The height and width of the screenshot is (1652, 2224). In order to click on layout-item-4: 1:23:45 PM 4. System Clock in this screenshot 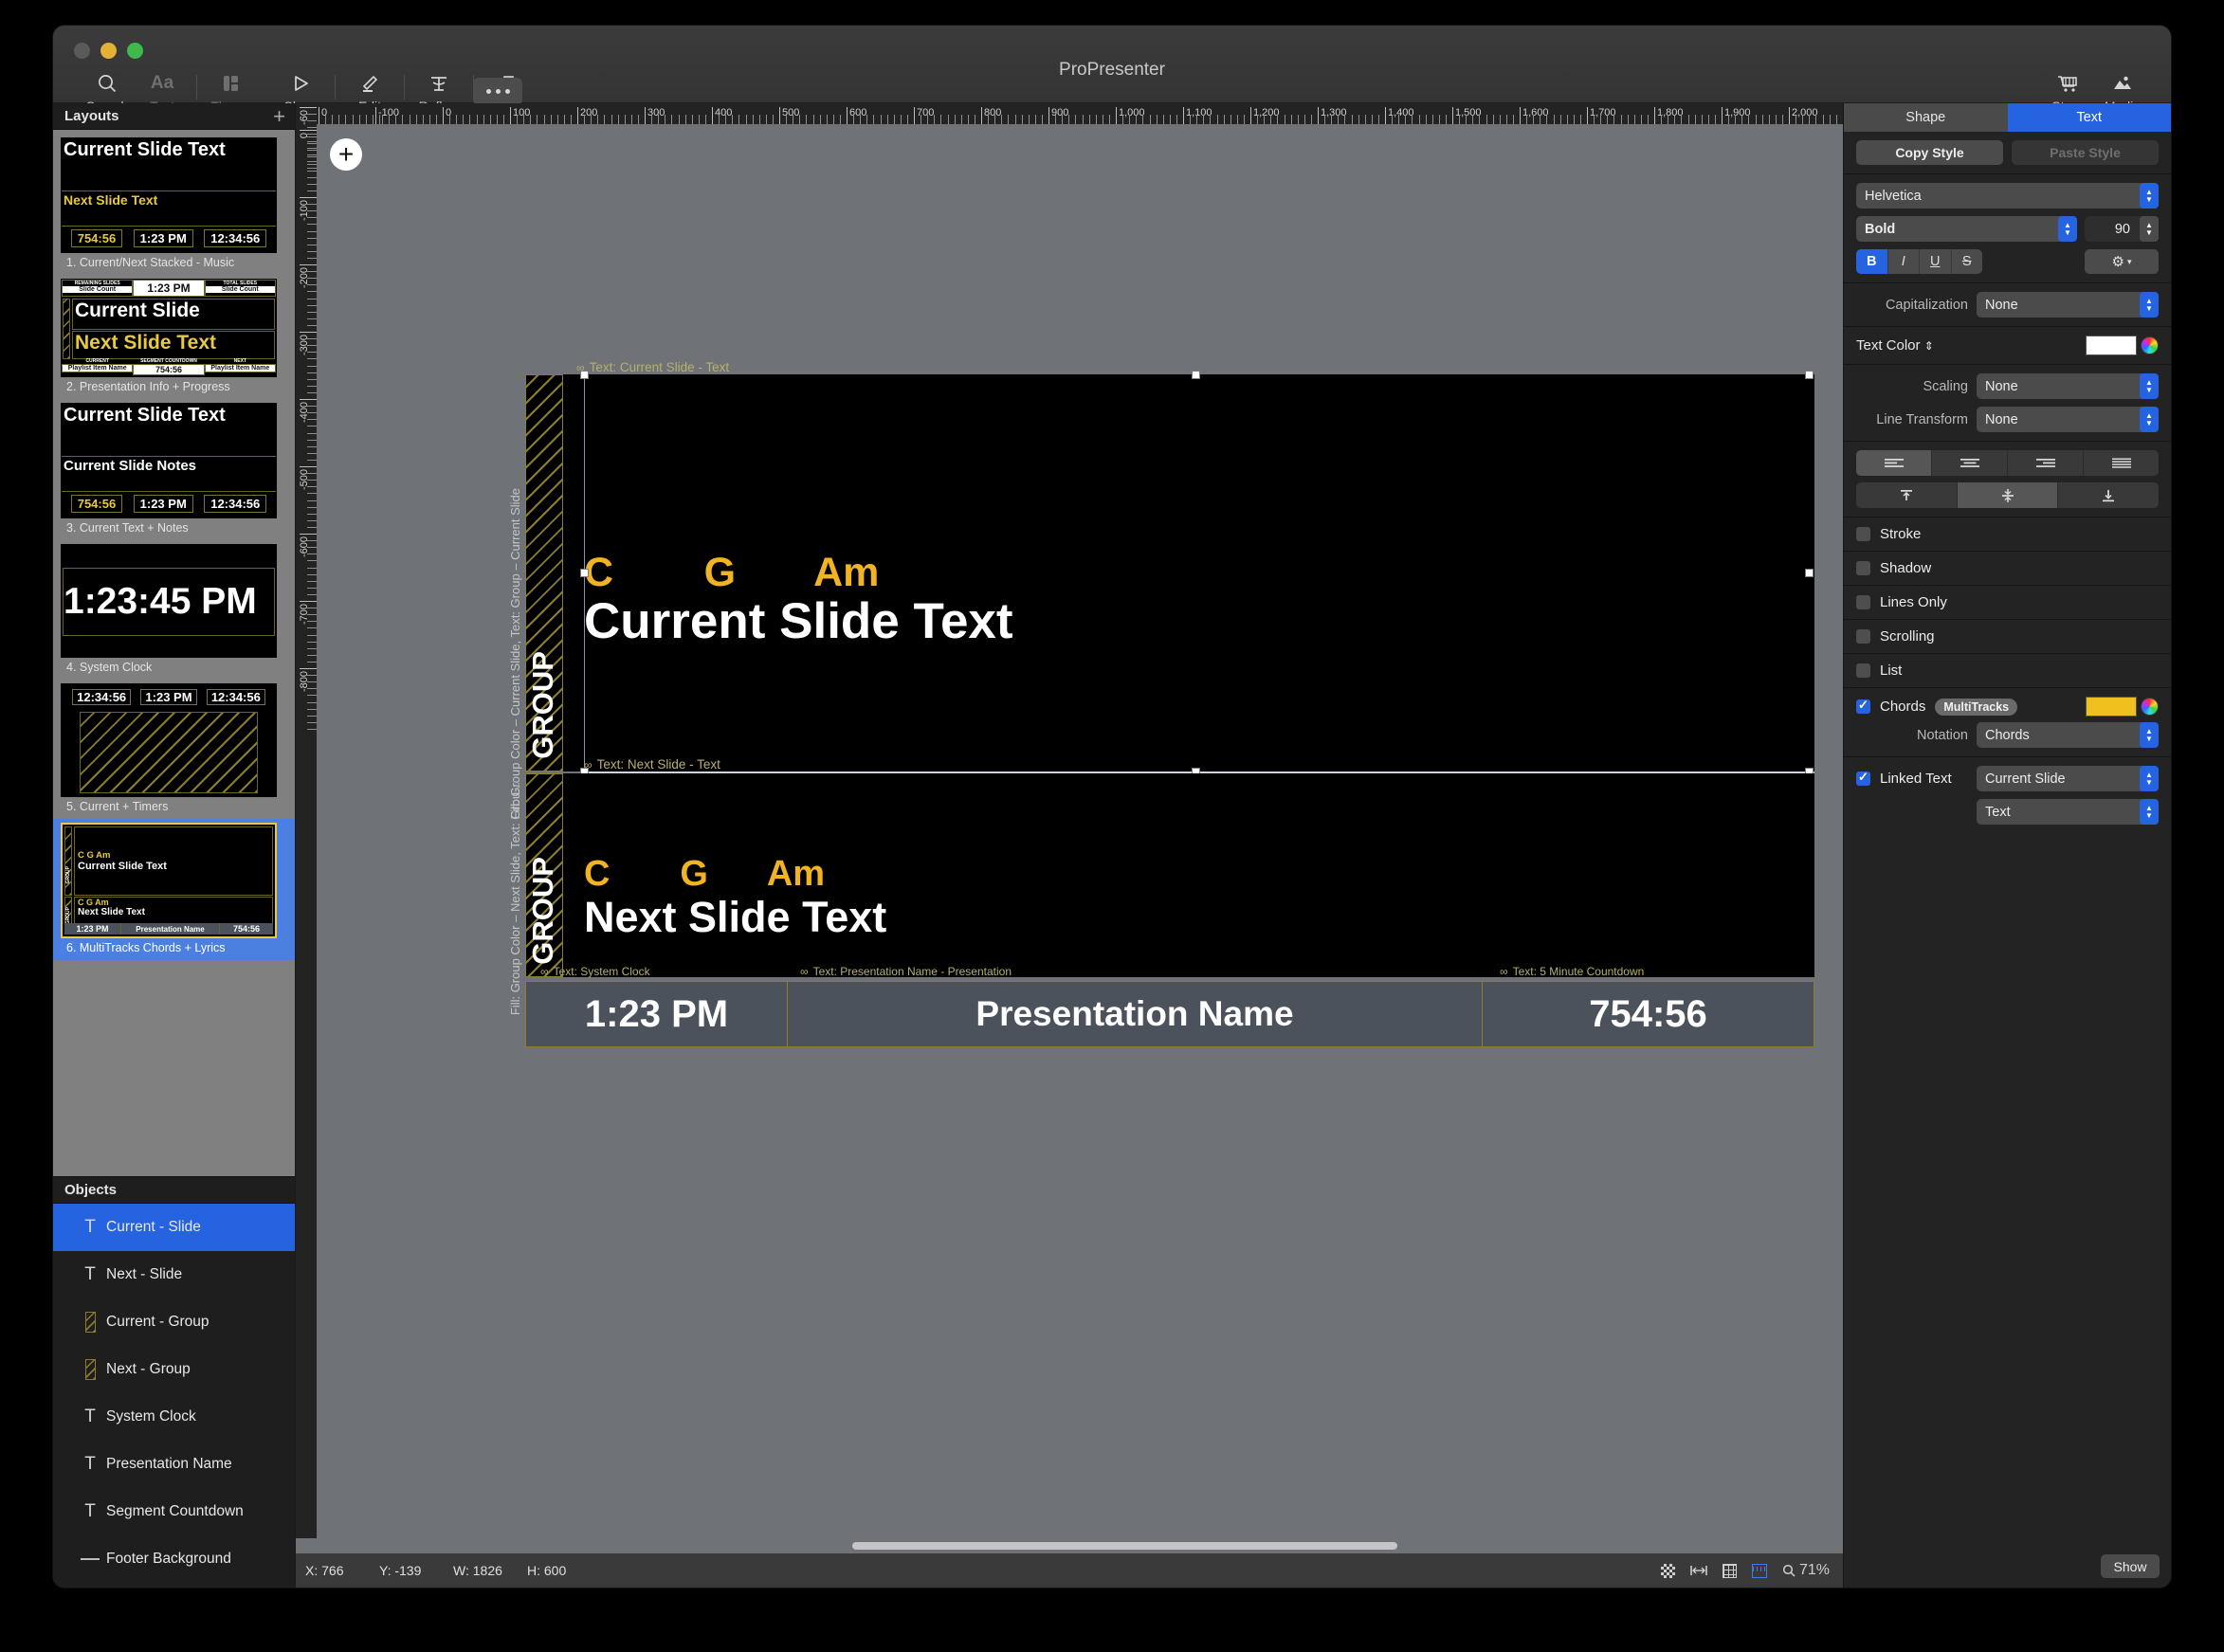, I will do `click(174, 610)`.